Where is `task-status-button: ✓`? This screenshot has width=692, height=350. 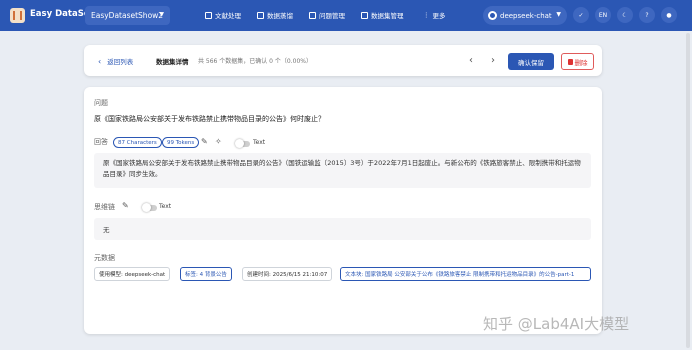 task-status-button: ✓ is located at coordinates (581, 15).